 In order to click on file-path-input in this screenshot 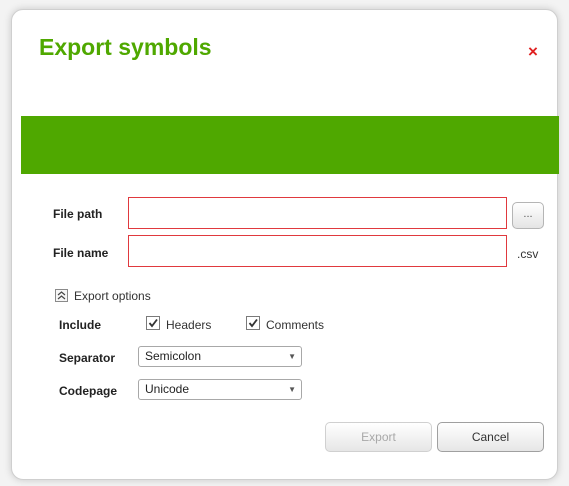, I will do `click(317, 213)`.